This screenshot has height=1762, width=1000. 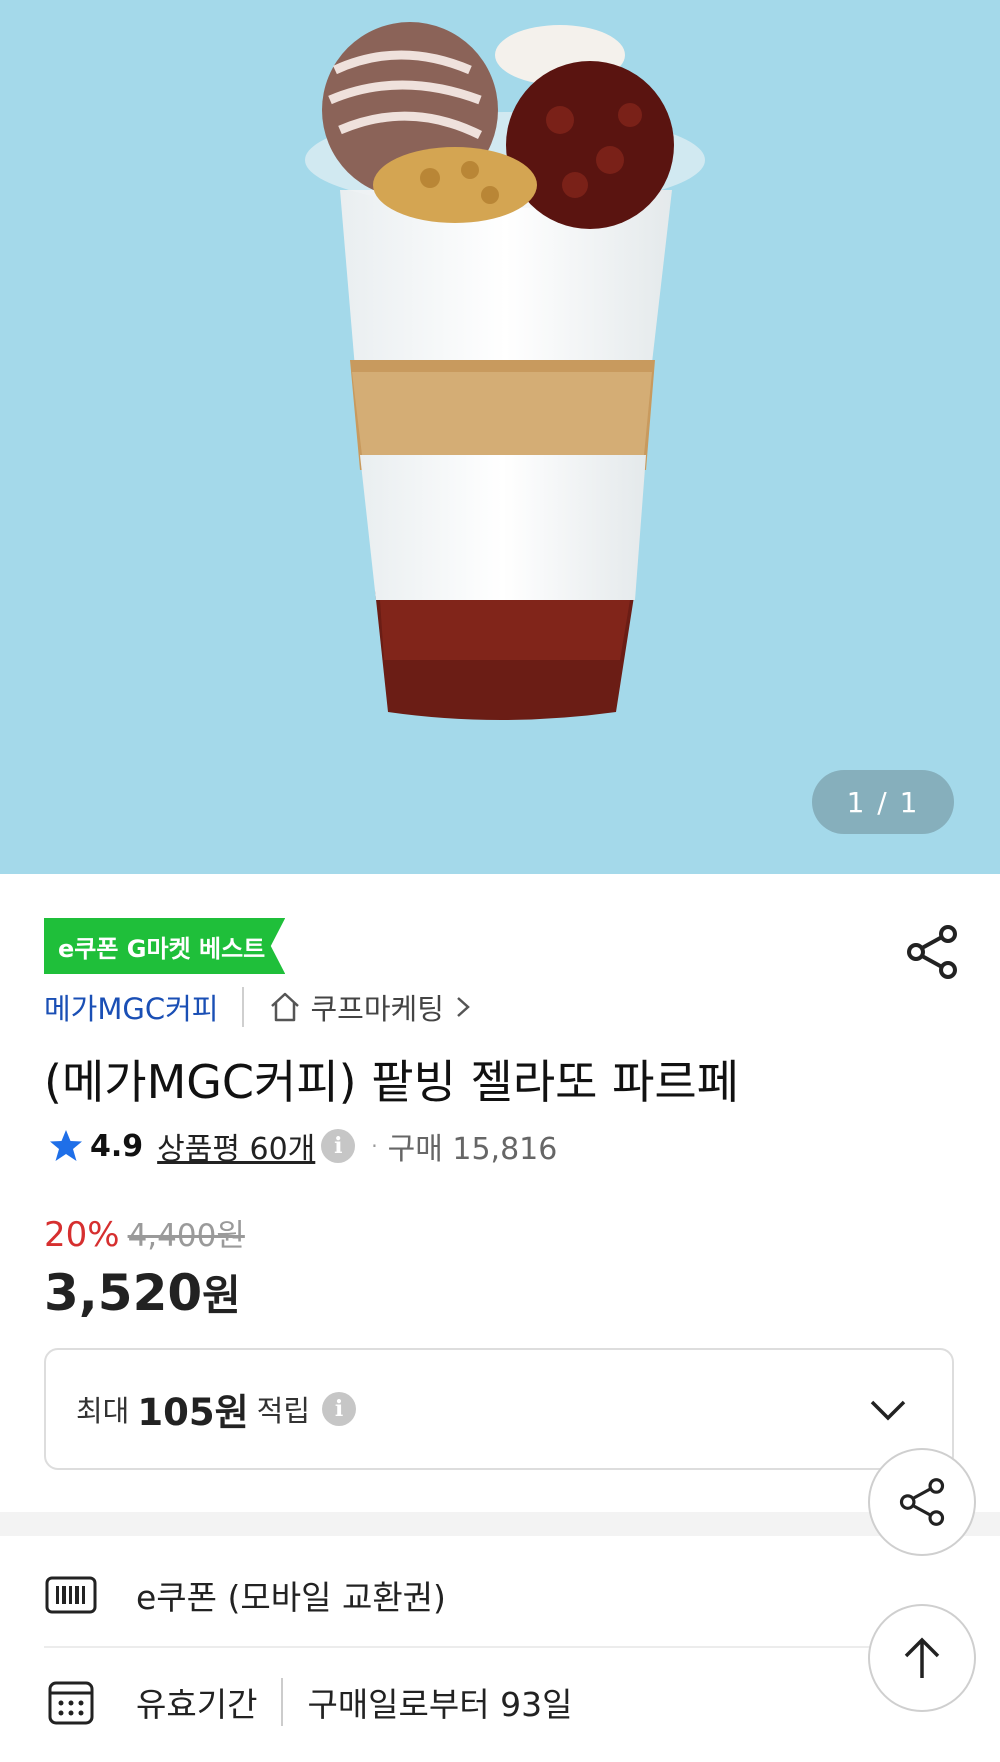 What do you see at coordinates (71, 1703) in the screenshot?
I see `calendar-icon` at bounding box center [71, 1703].